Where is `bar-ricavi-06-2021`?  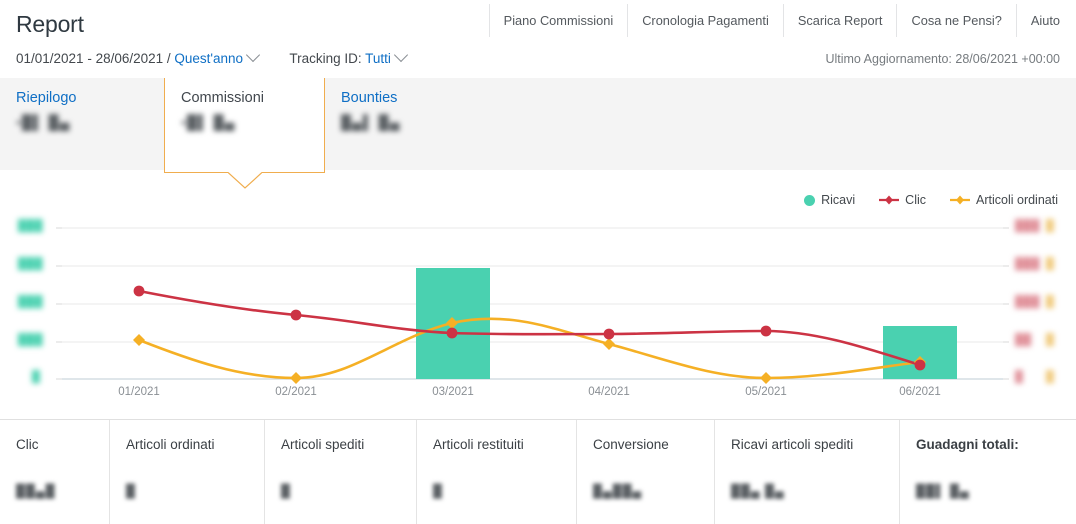 bar-ricavi-06-2021 is located at coordinates (920, 352).